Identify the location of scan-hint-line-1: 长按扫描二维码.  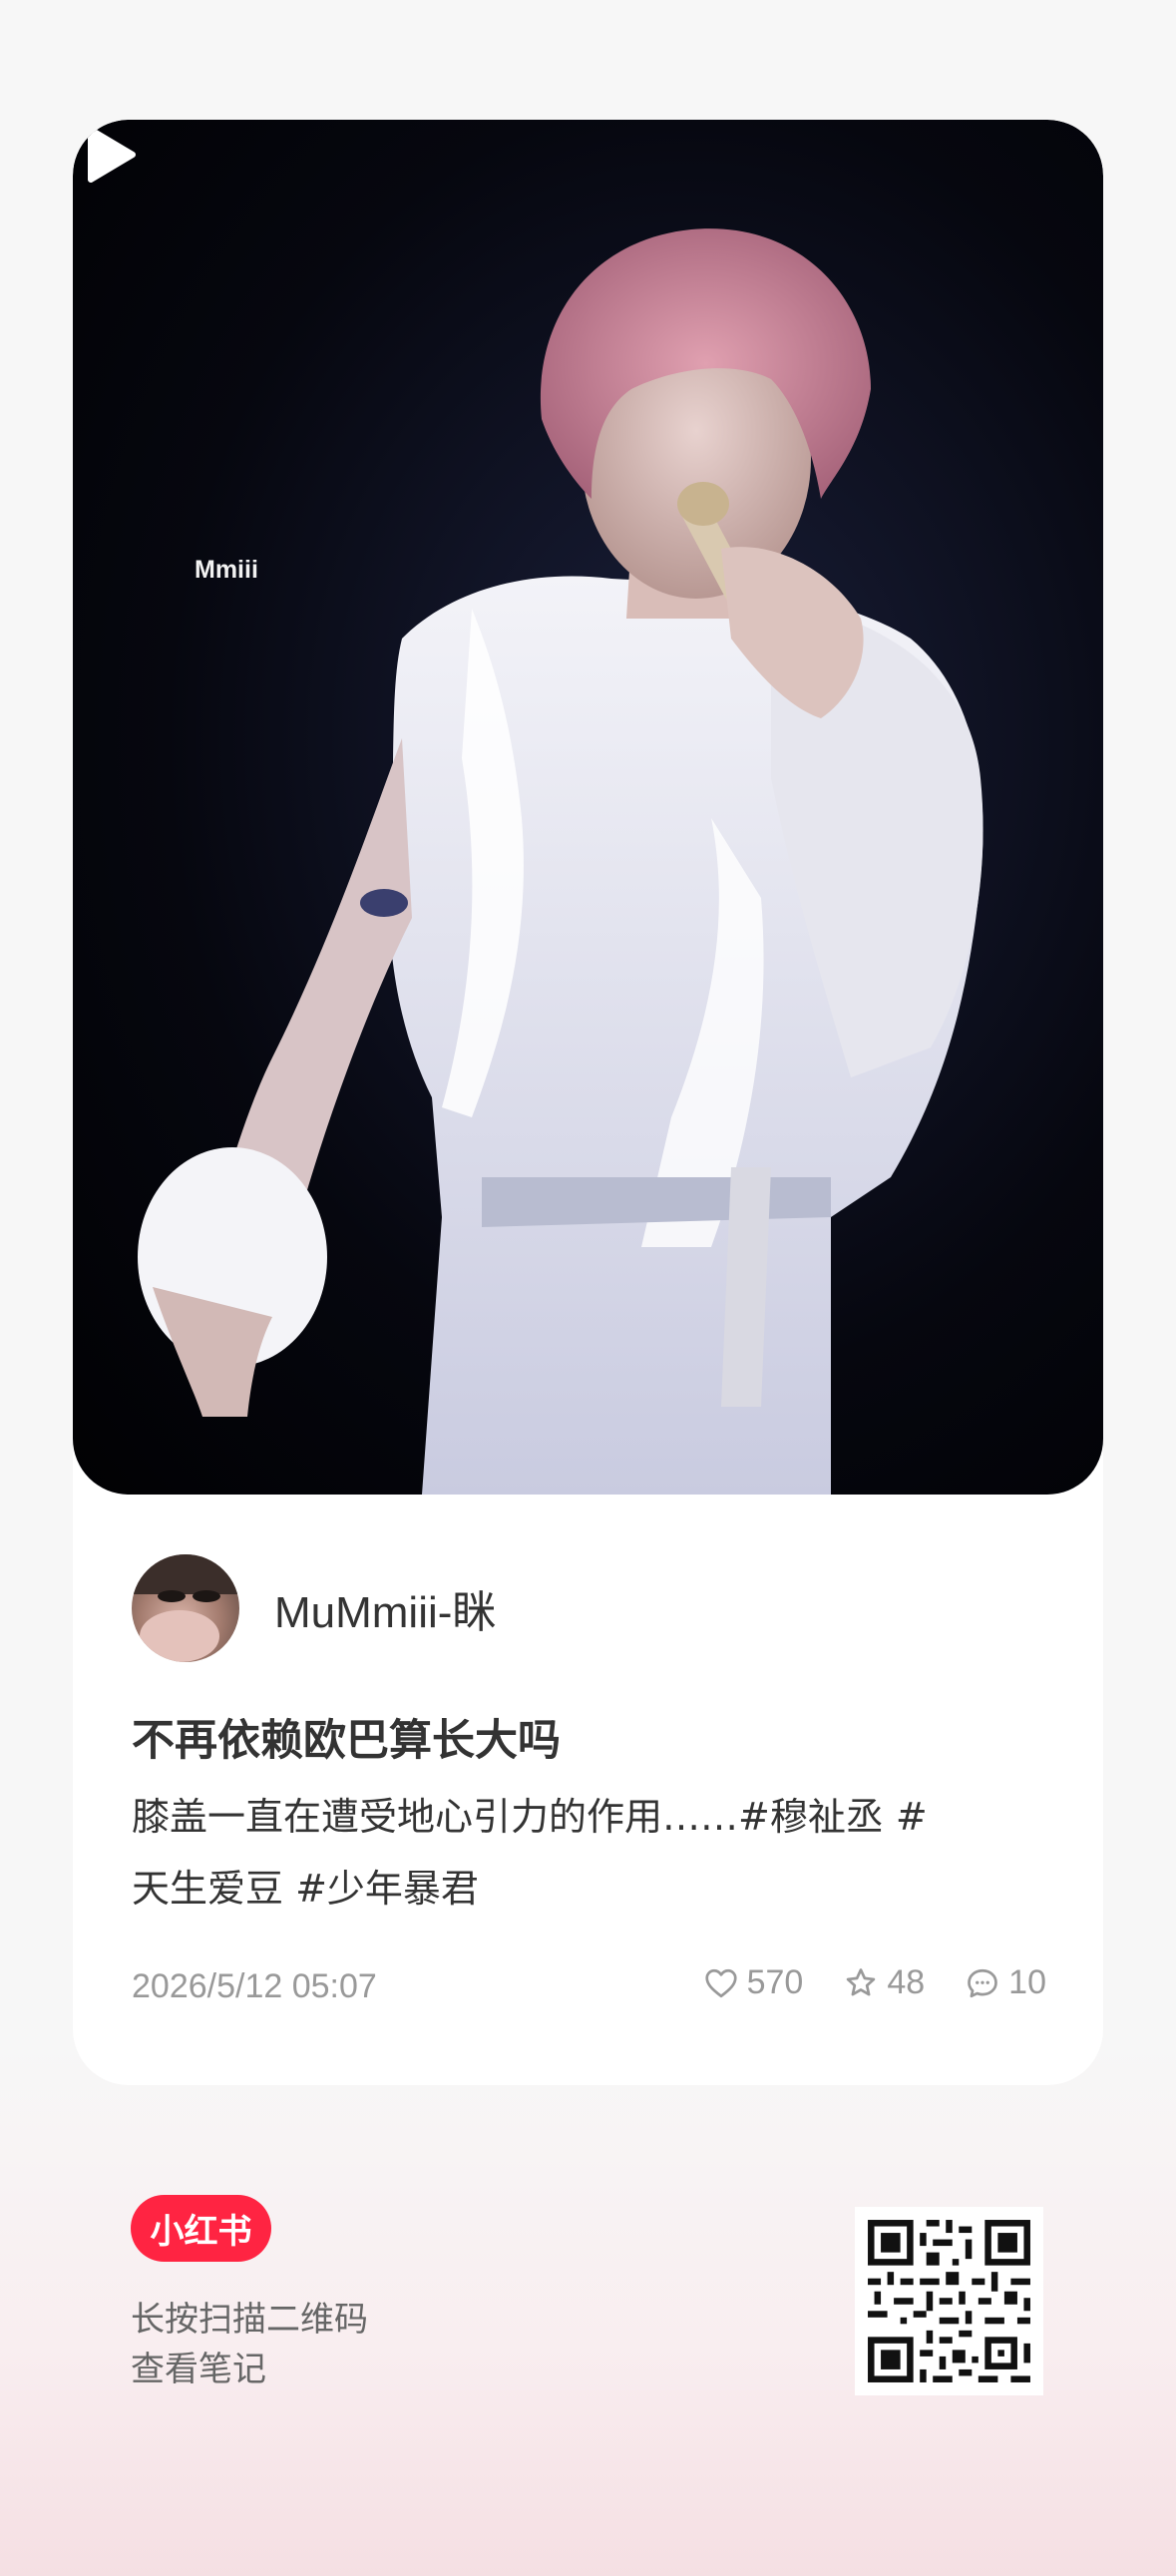
(250, 2320).